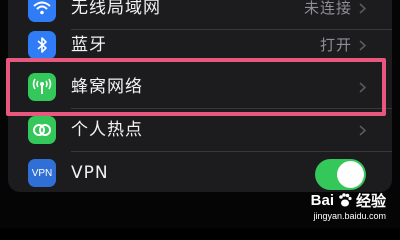 Image resolution: width=400 pixels, height=240 pixels. What do you see at coordinates (42, 130) in the screenshot?
I see `personal-hotspot-icon` at bounding box center [42, 130].